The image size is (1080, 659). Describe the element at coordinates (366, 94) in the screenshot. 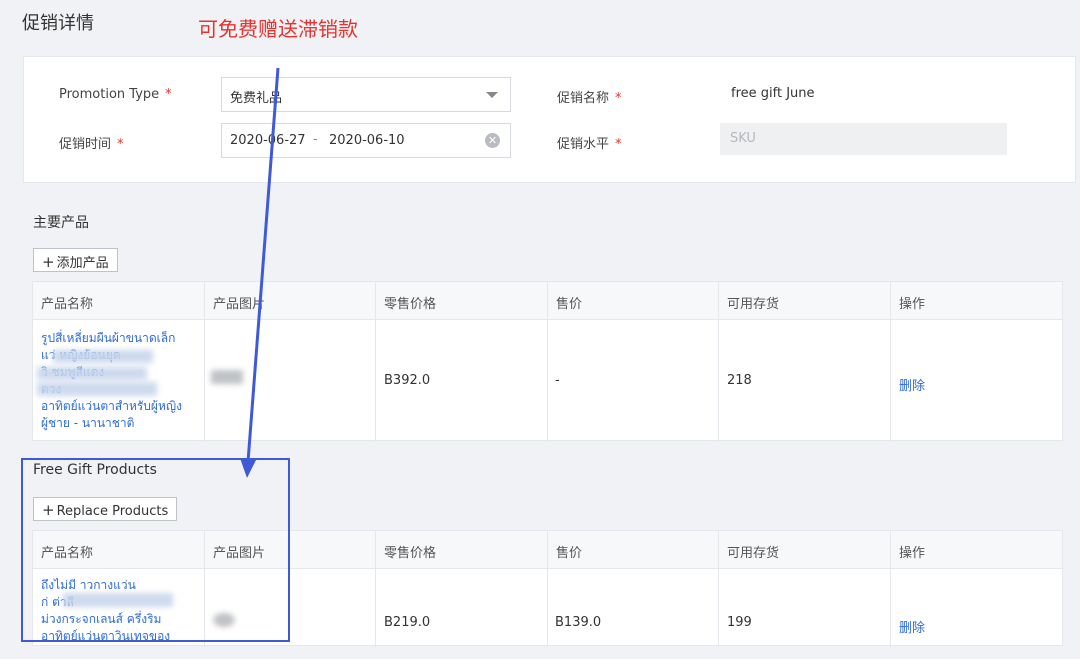

I see `promotion-type-select: 免费礼品` at that location.